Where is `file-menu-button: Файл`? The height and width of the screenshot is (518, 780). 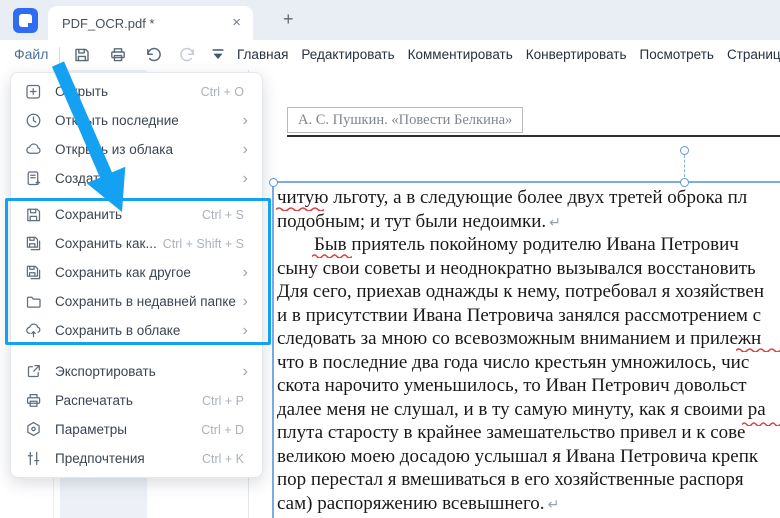 file-menu-button: Файл is located at coordinates (31, 54).